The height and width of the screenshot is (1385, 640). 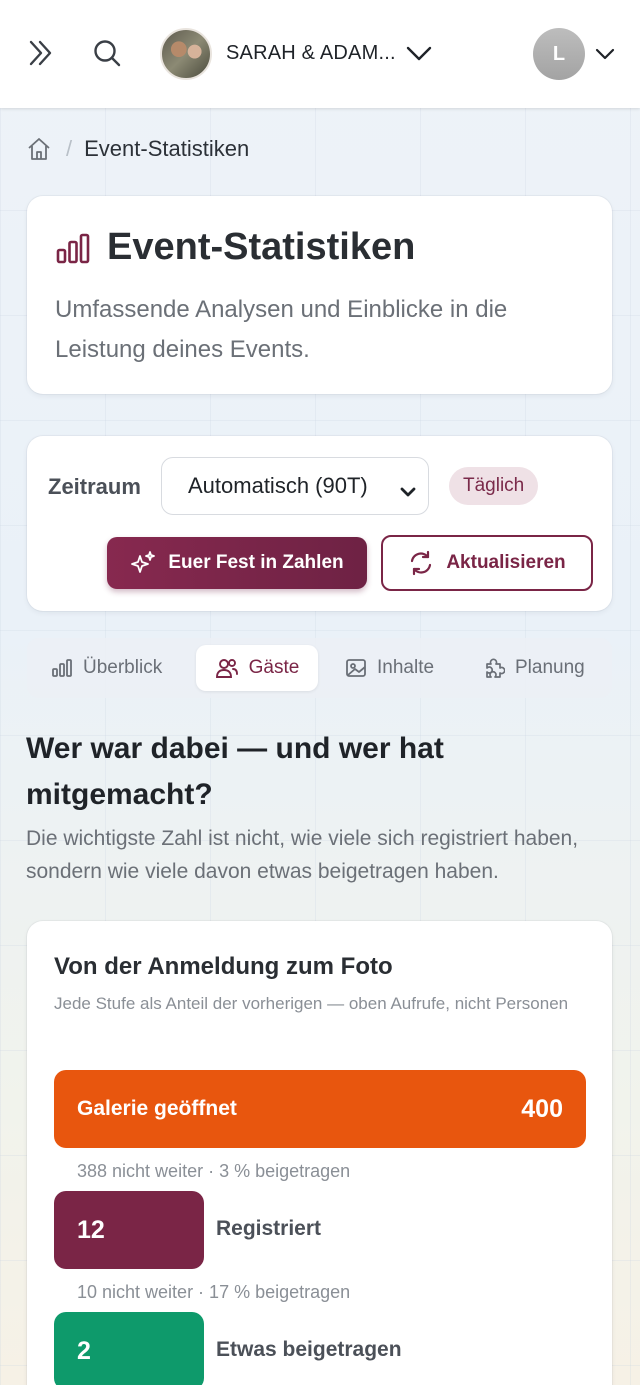 What do you see at coordinates (494, 668) in the screenshot?
I see `puzzle-icon` at bounding box center [494, 668].